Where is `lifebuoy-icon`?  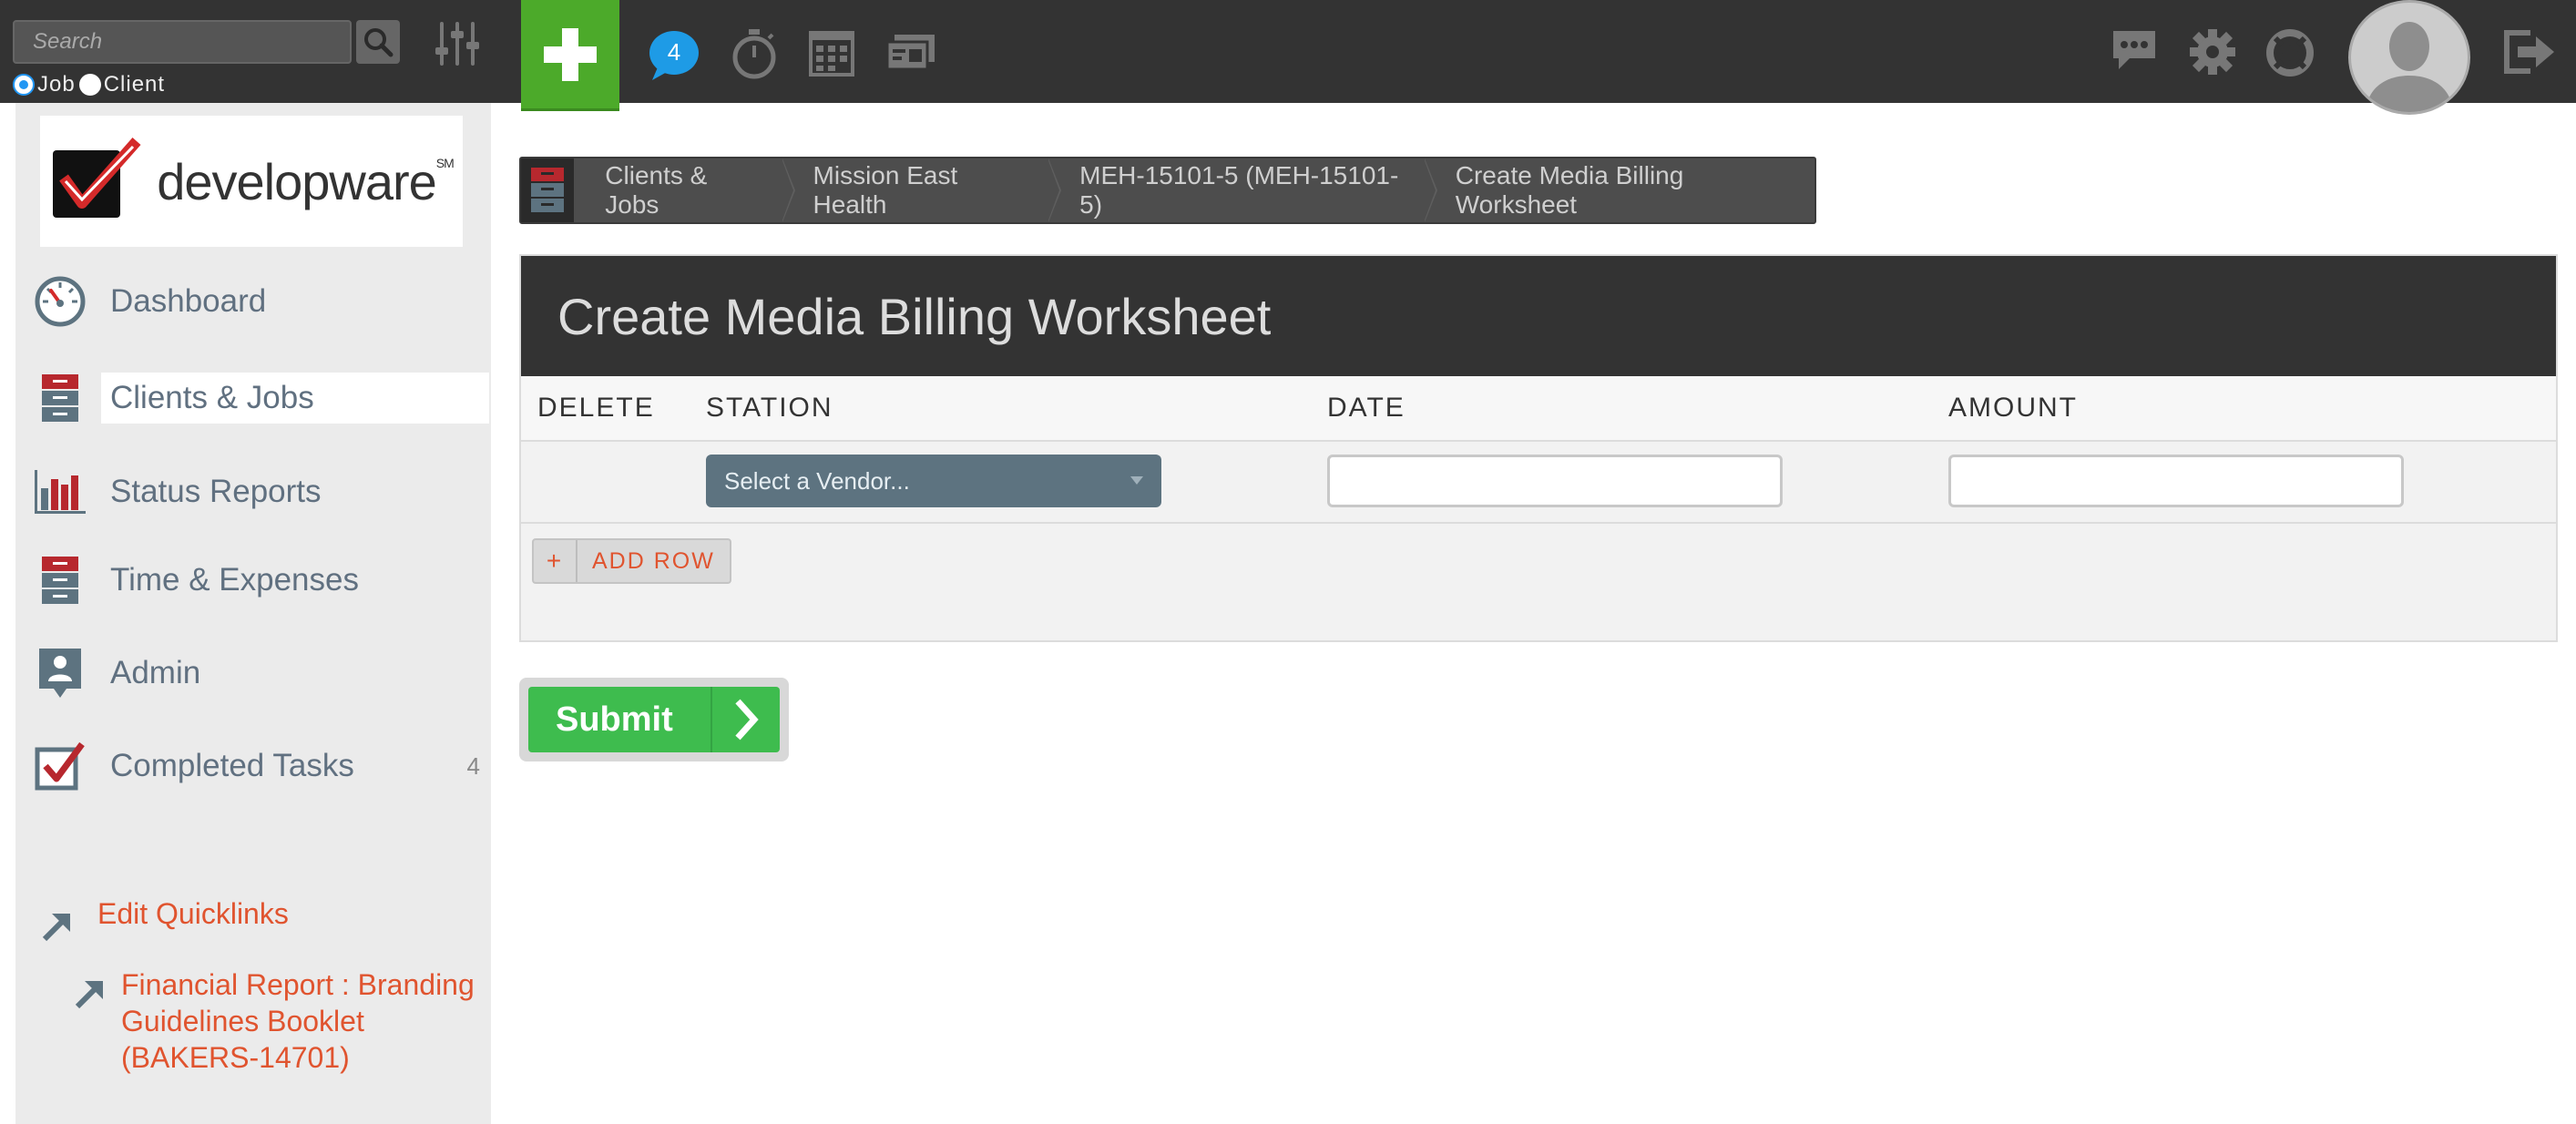 lifebuoy-icon is located at coordinates (2290, 53).